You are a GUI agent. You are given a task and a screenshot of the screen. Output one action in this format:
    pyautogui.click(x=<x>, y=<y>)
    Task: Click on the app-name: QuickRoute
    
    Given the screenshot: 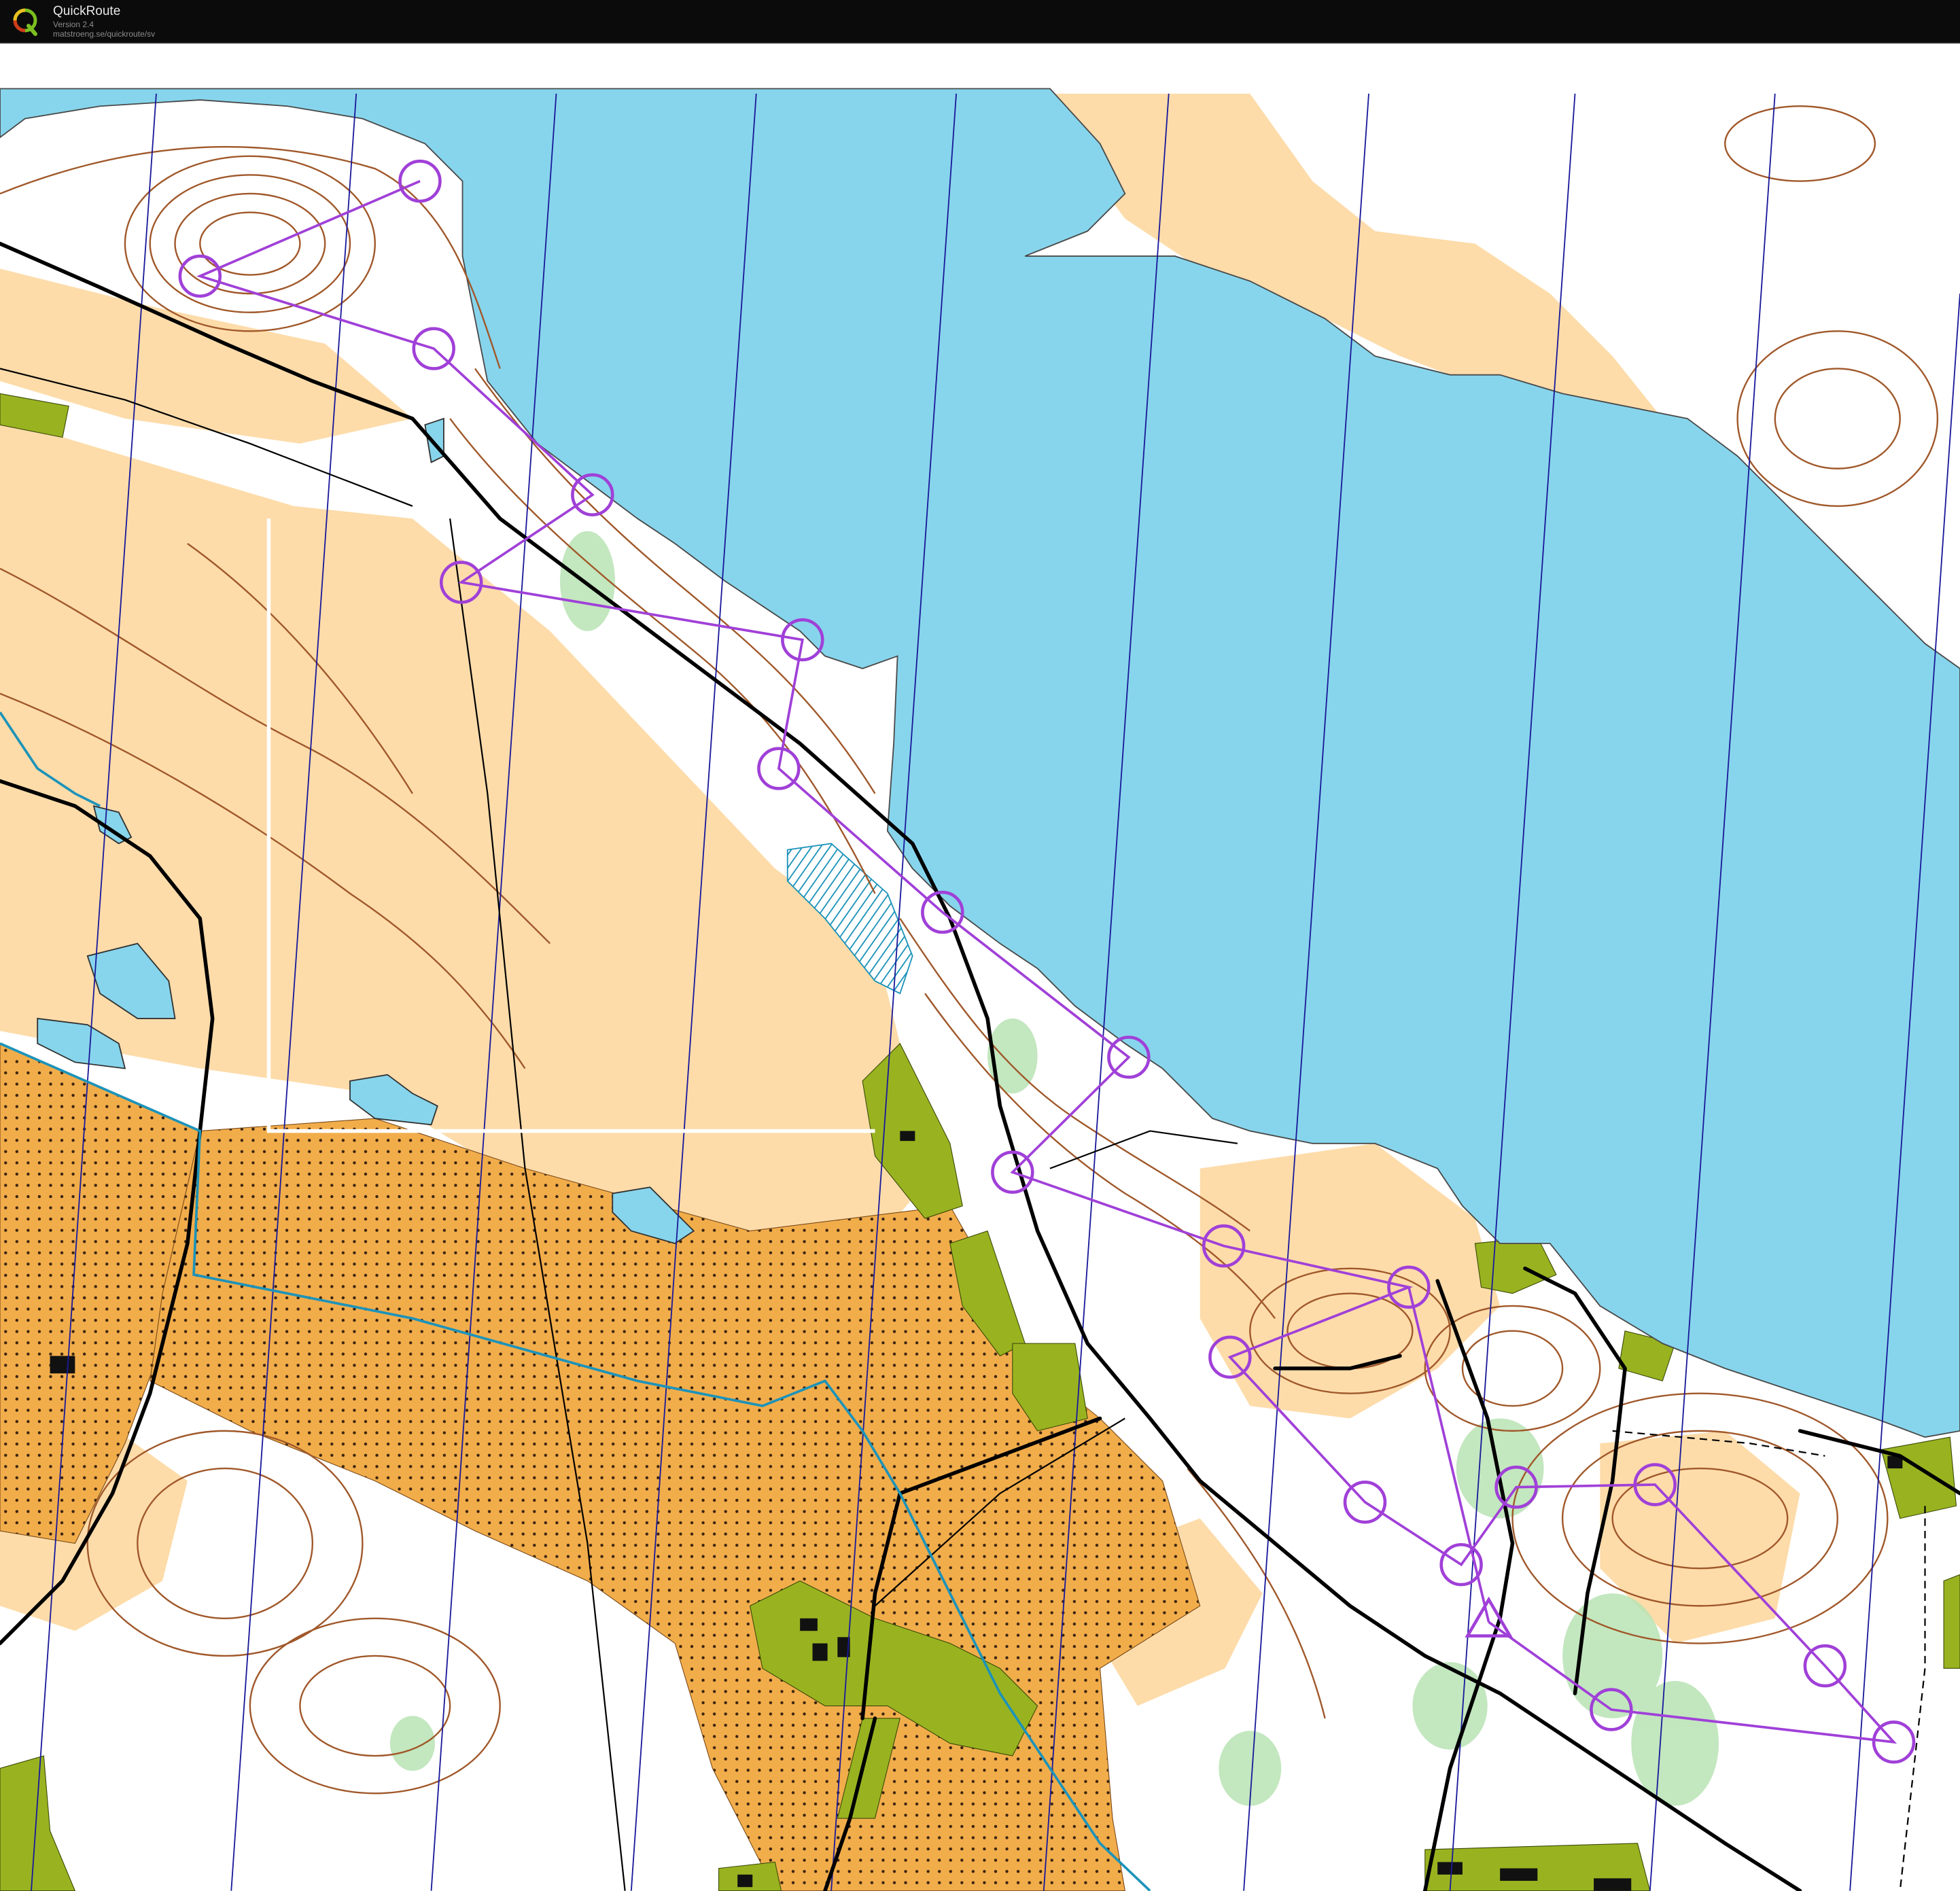 What is the action you would take?
    pyautogui.click(x=87, y=11)
    